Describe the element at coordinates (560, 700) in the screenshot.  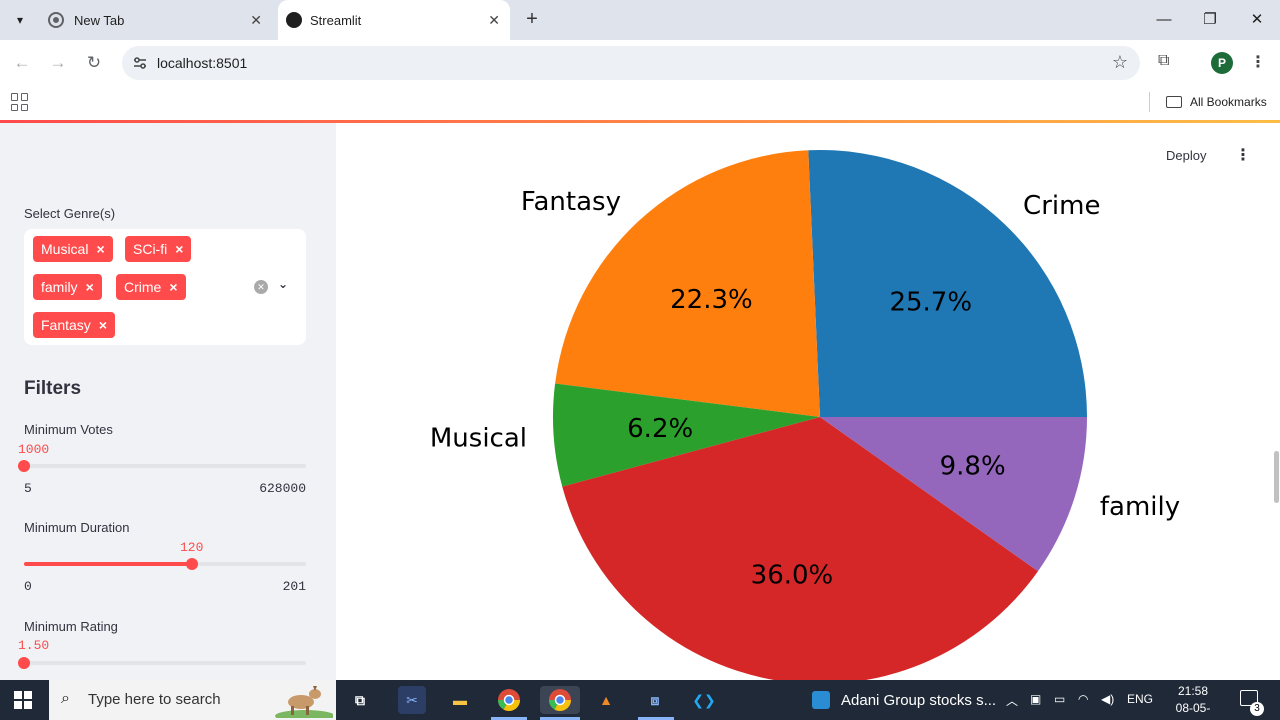
I see `chrome-active-icon` at that location.